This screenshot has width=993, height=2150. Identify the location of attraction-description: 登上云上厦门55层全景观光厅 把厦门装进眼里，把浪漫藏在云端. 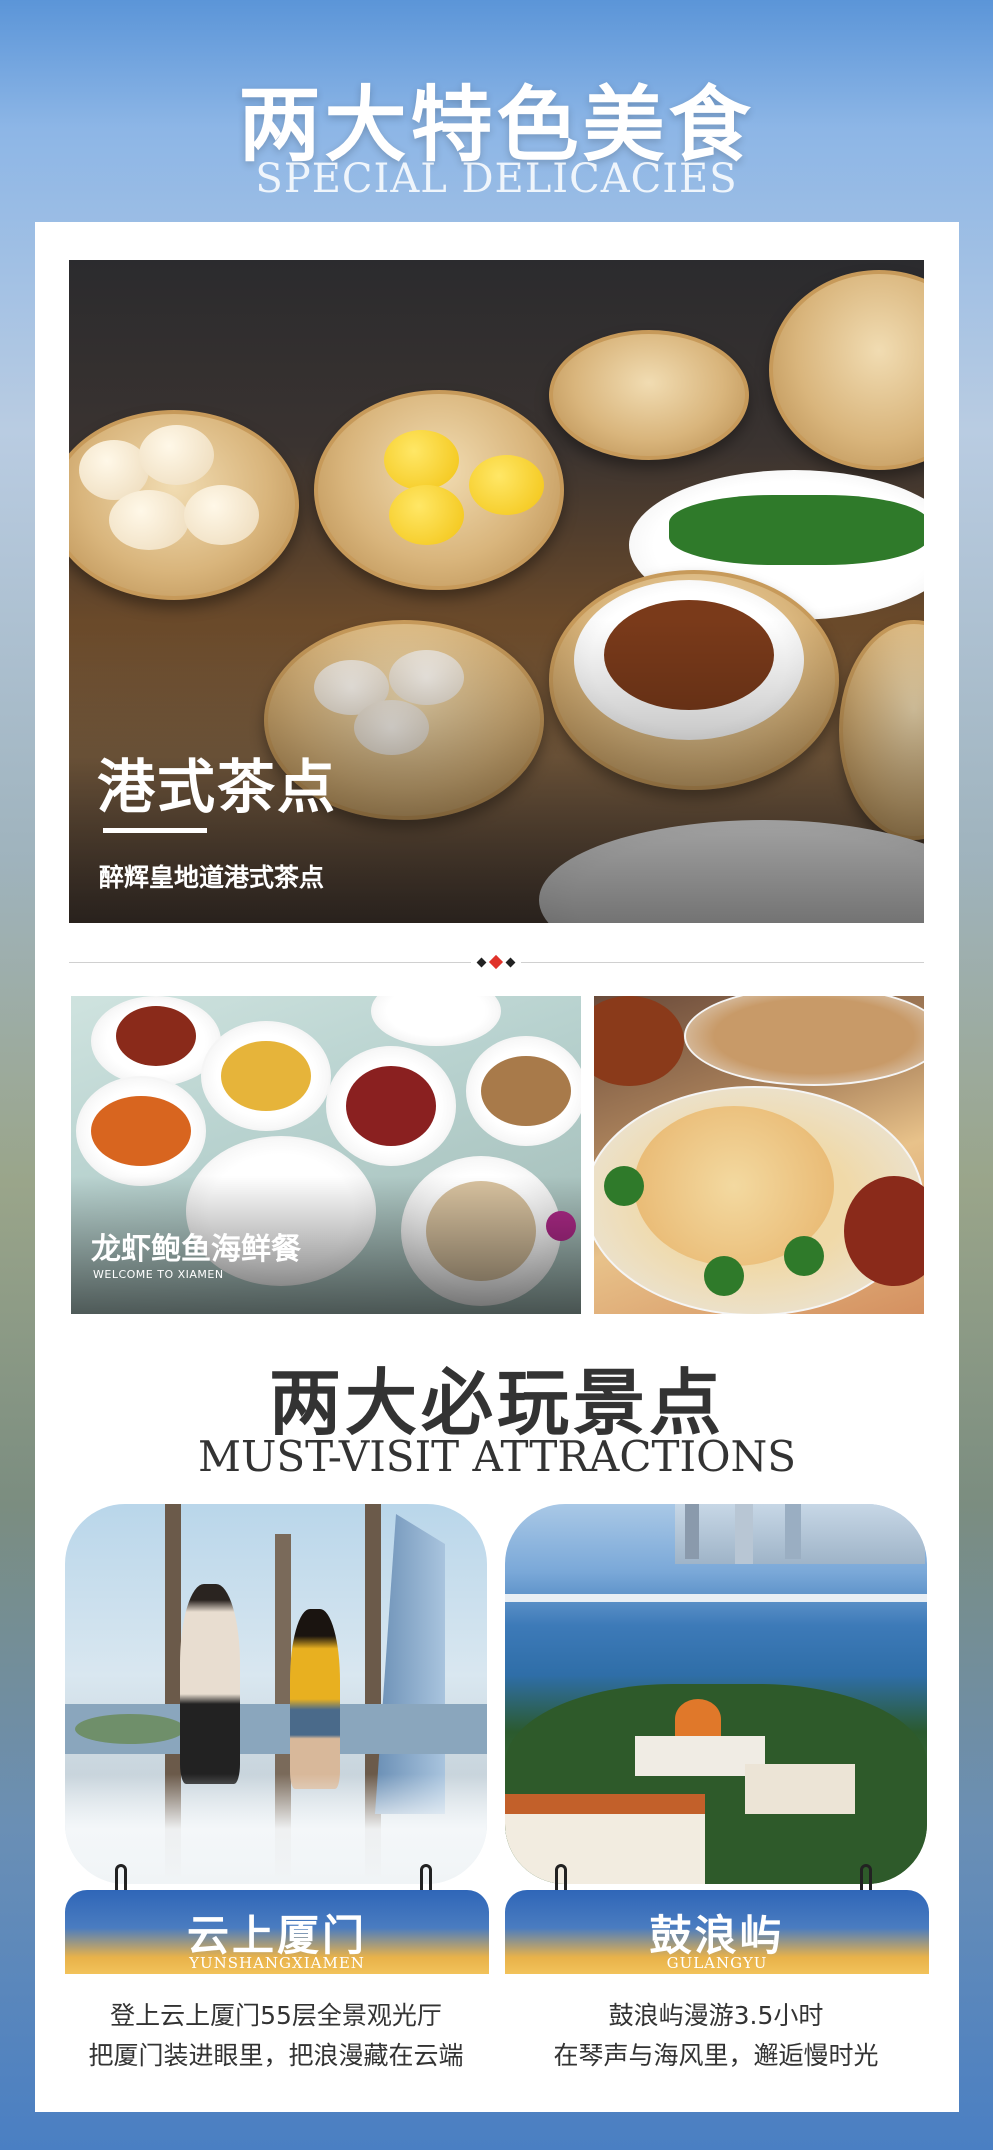
(276, 2036).